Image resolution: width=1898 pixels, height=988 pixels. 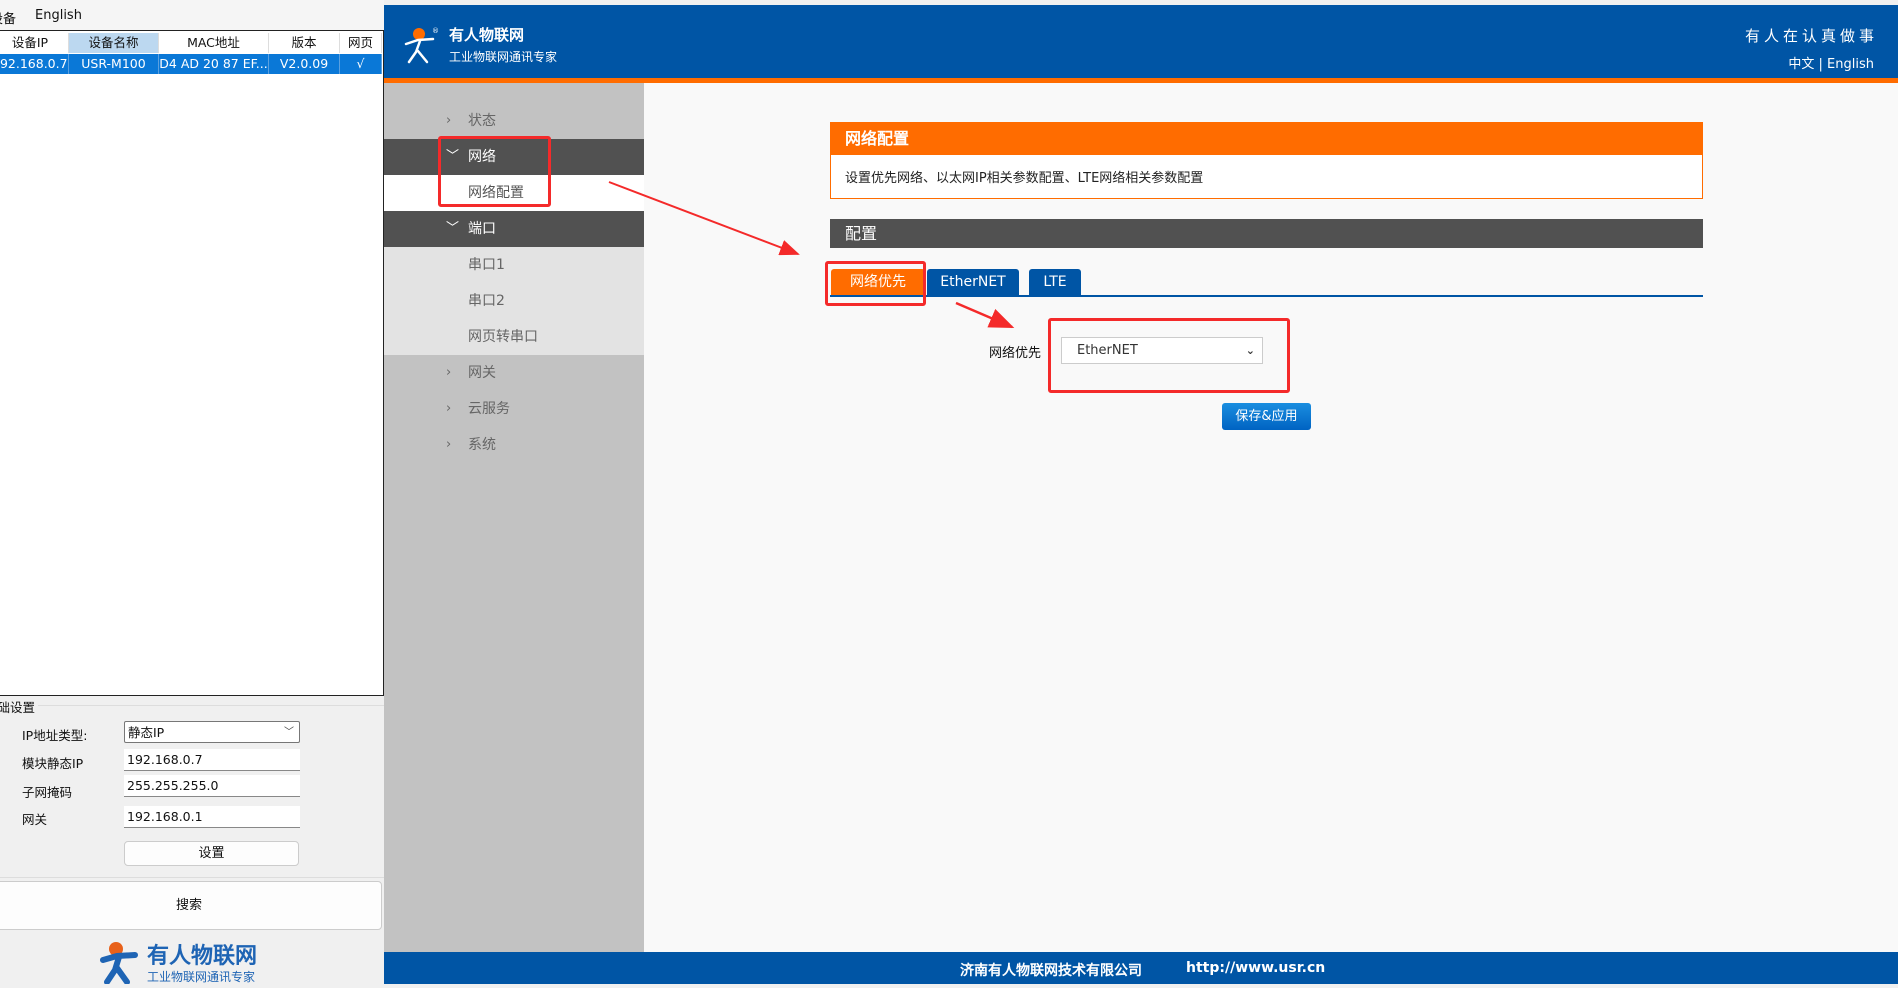 I want to click on save-apply-button: 保存&应用, so click(x=1266, y=416).